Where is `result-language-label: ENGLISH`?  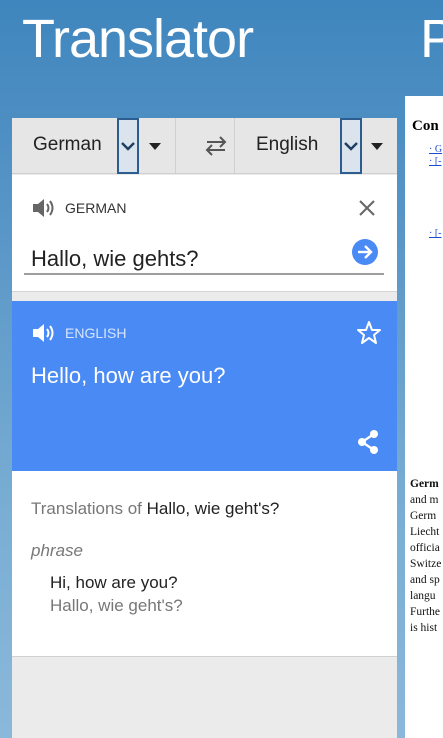 result-language-label: ENGLISH is located at coordinates (96, 333).